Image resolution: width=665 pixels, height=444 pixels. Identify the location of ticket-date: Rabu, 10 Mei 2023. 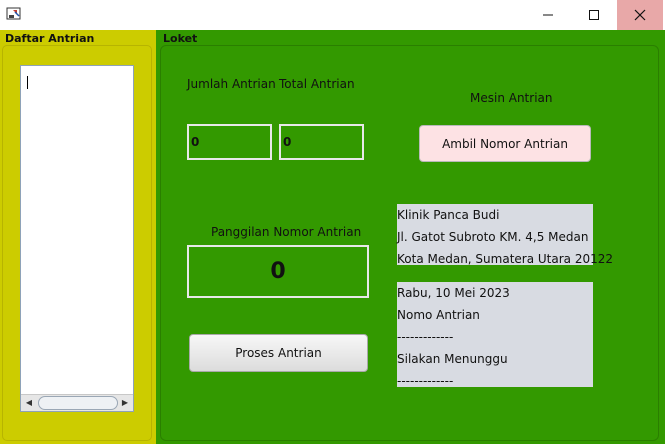
(453, 293).